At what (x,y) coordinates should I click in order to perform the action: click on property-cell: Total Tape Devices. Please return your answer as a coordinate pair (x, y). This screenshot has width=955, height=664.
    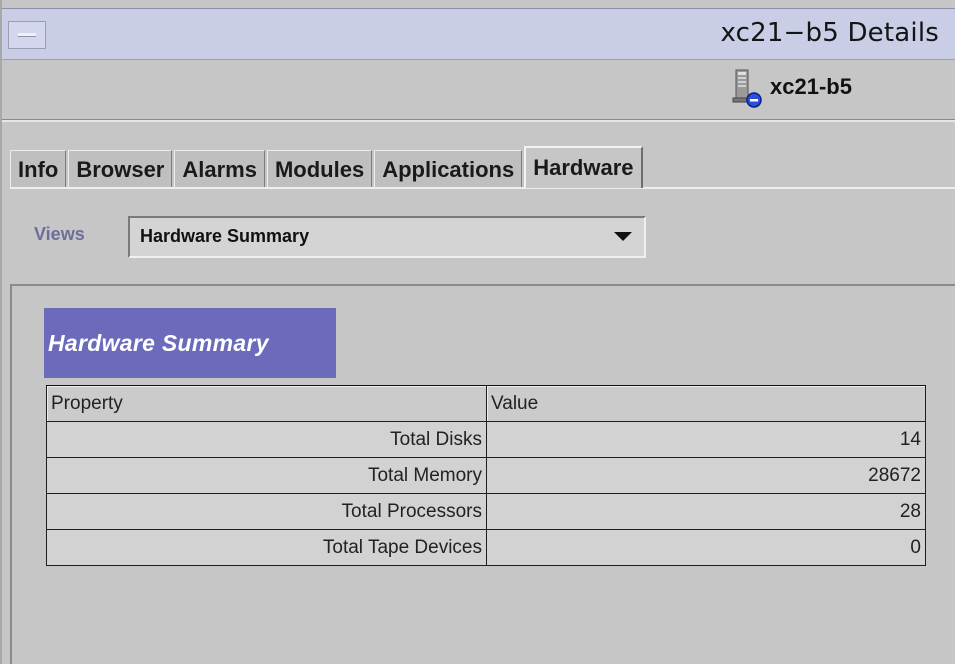
    Looking at the image, I should click on (266, 547).